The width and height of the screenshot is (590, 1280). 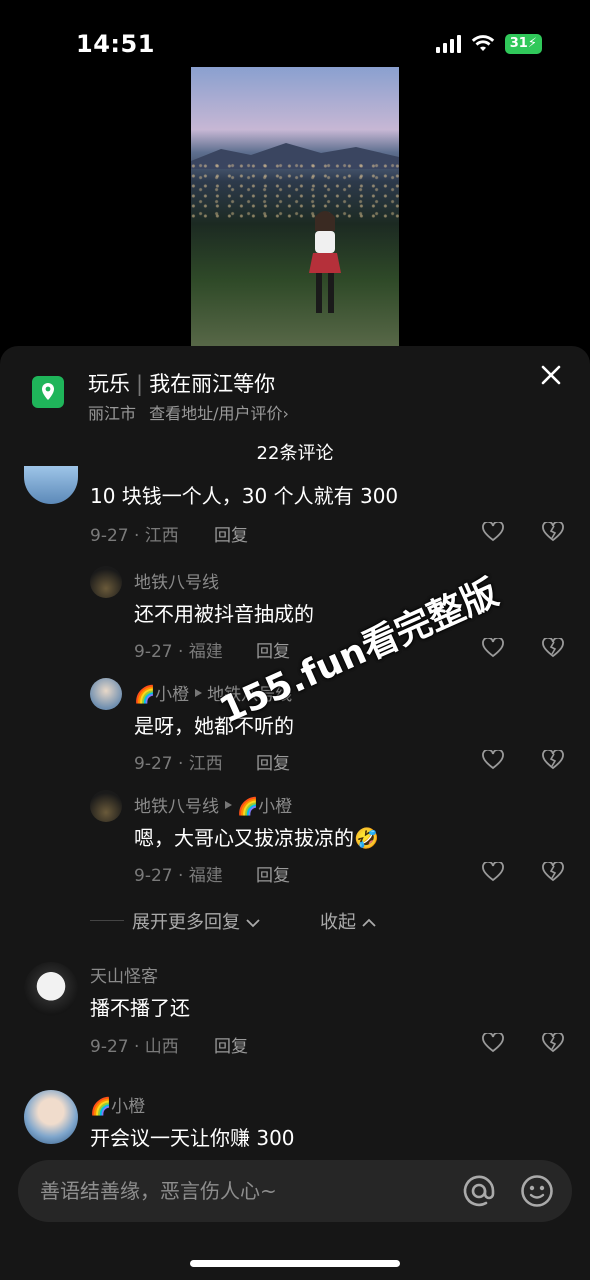 What do you see at coordinates (348, 921) in the screenshot?
I see `collapse-replies-button: 收起` at bounding box center [348, 921].